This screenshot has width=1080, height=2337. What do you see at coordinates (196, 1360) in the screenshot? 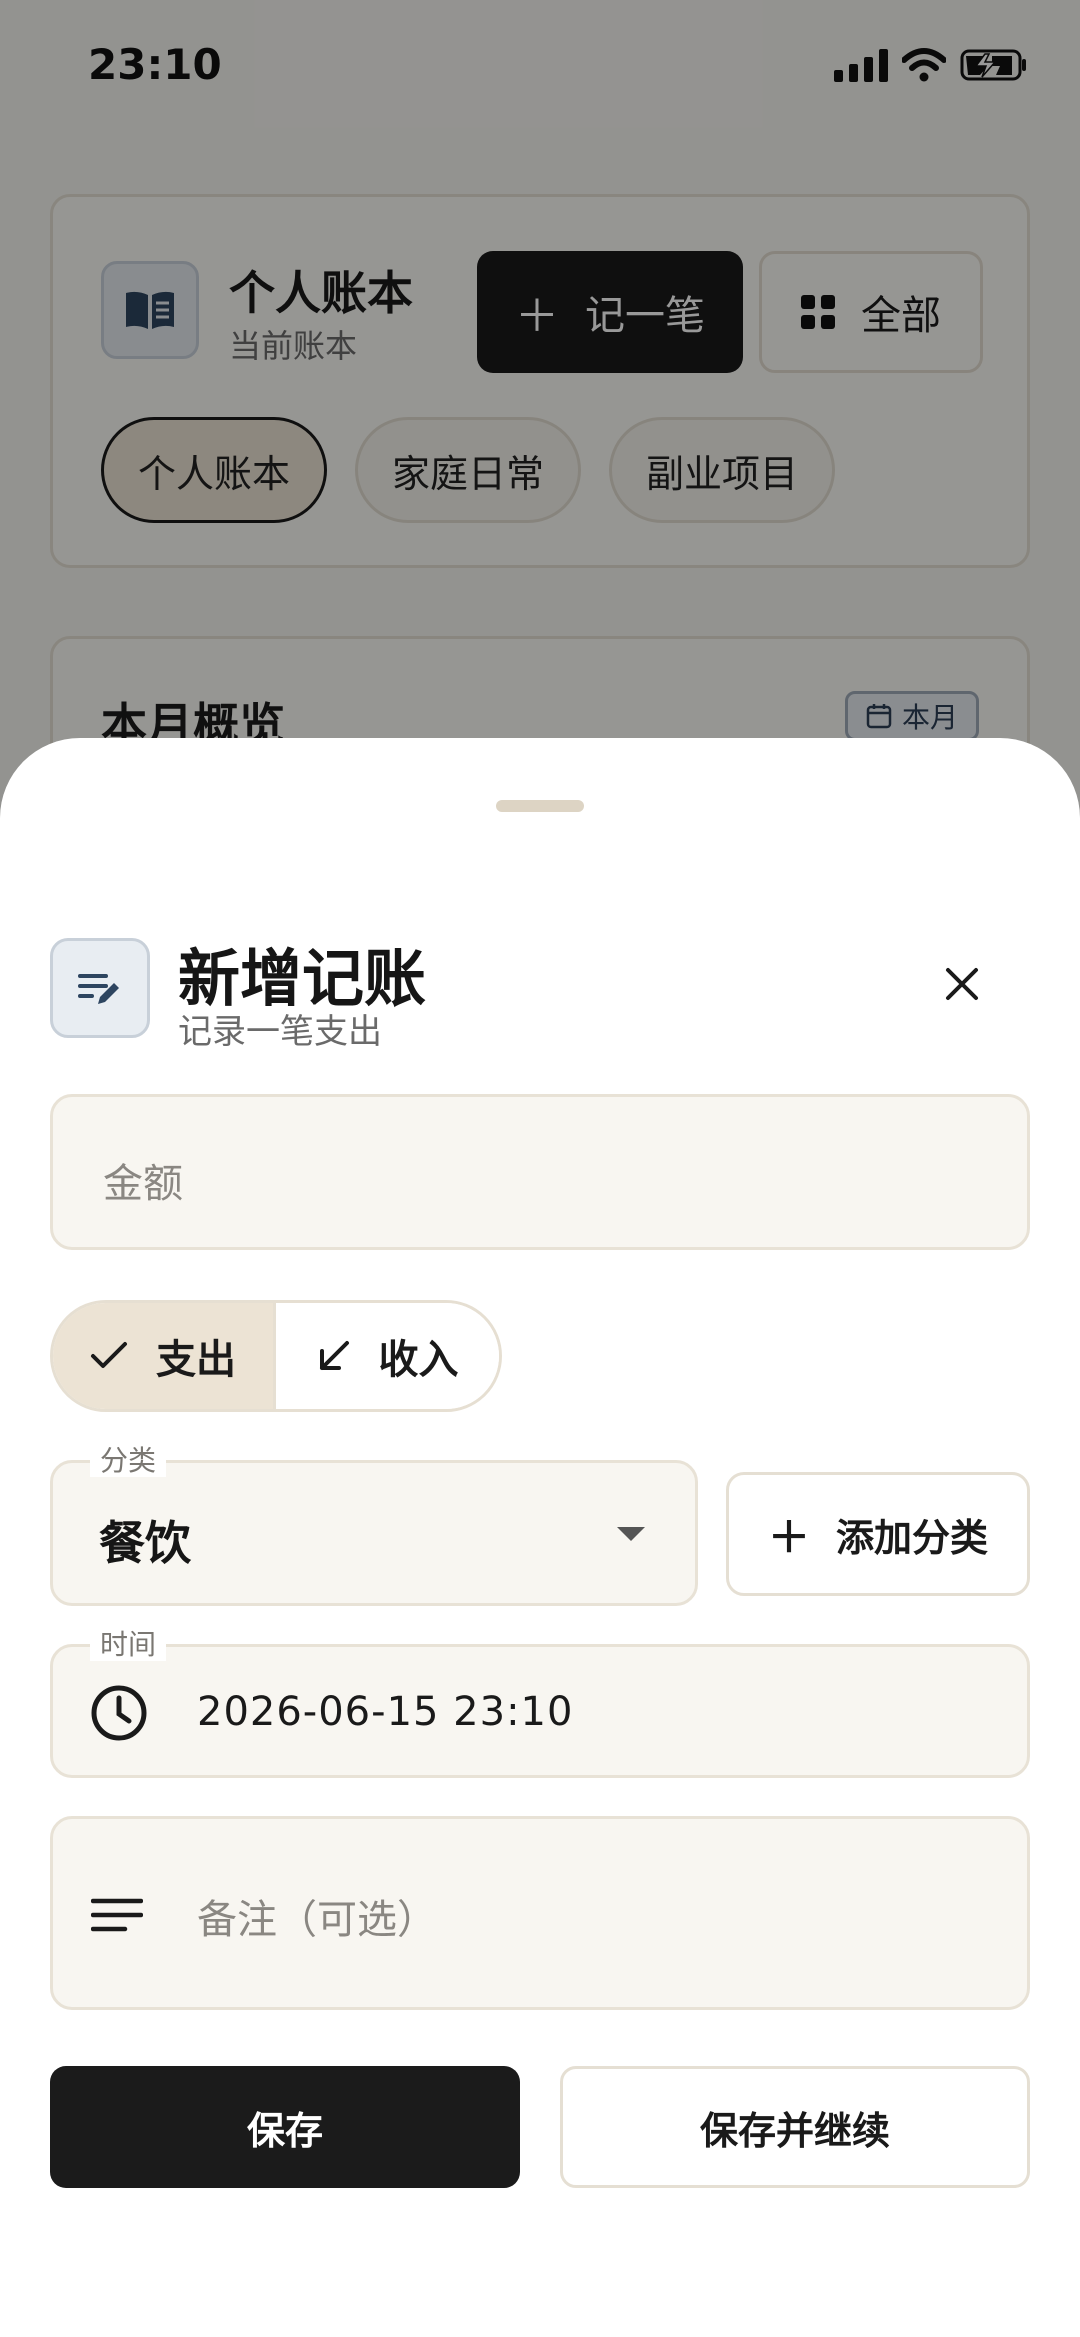
I see `expense-label: 支出` at bounding box center [196, 1360].